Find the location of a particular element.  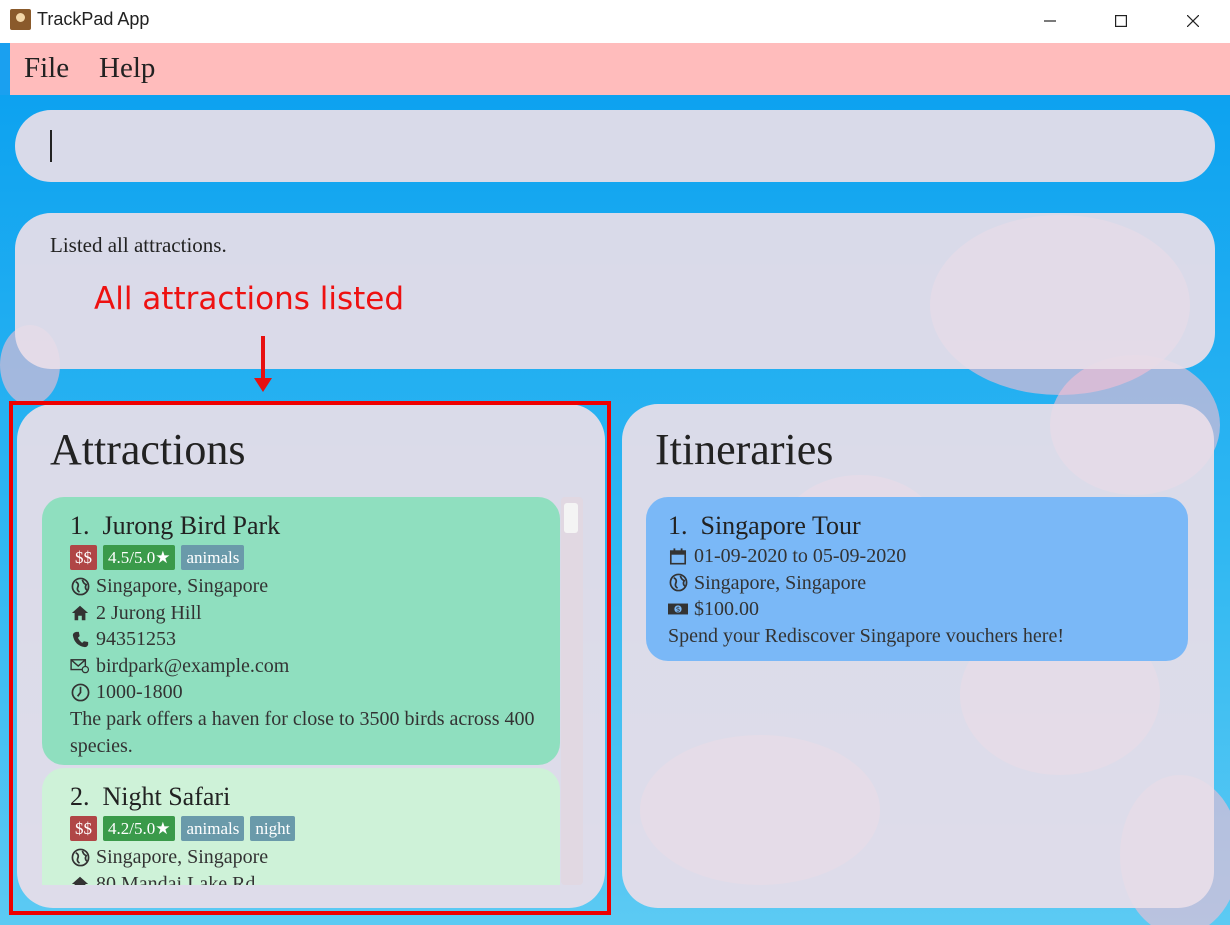

itineraries-title: Itineraries is located at coordinates (744, 449).